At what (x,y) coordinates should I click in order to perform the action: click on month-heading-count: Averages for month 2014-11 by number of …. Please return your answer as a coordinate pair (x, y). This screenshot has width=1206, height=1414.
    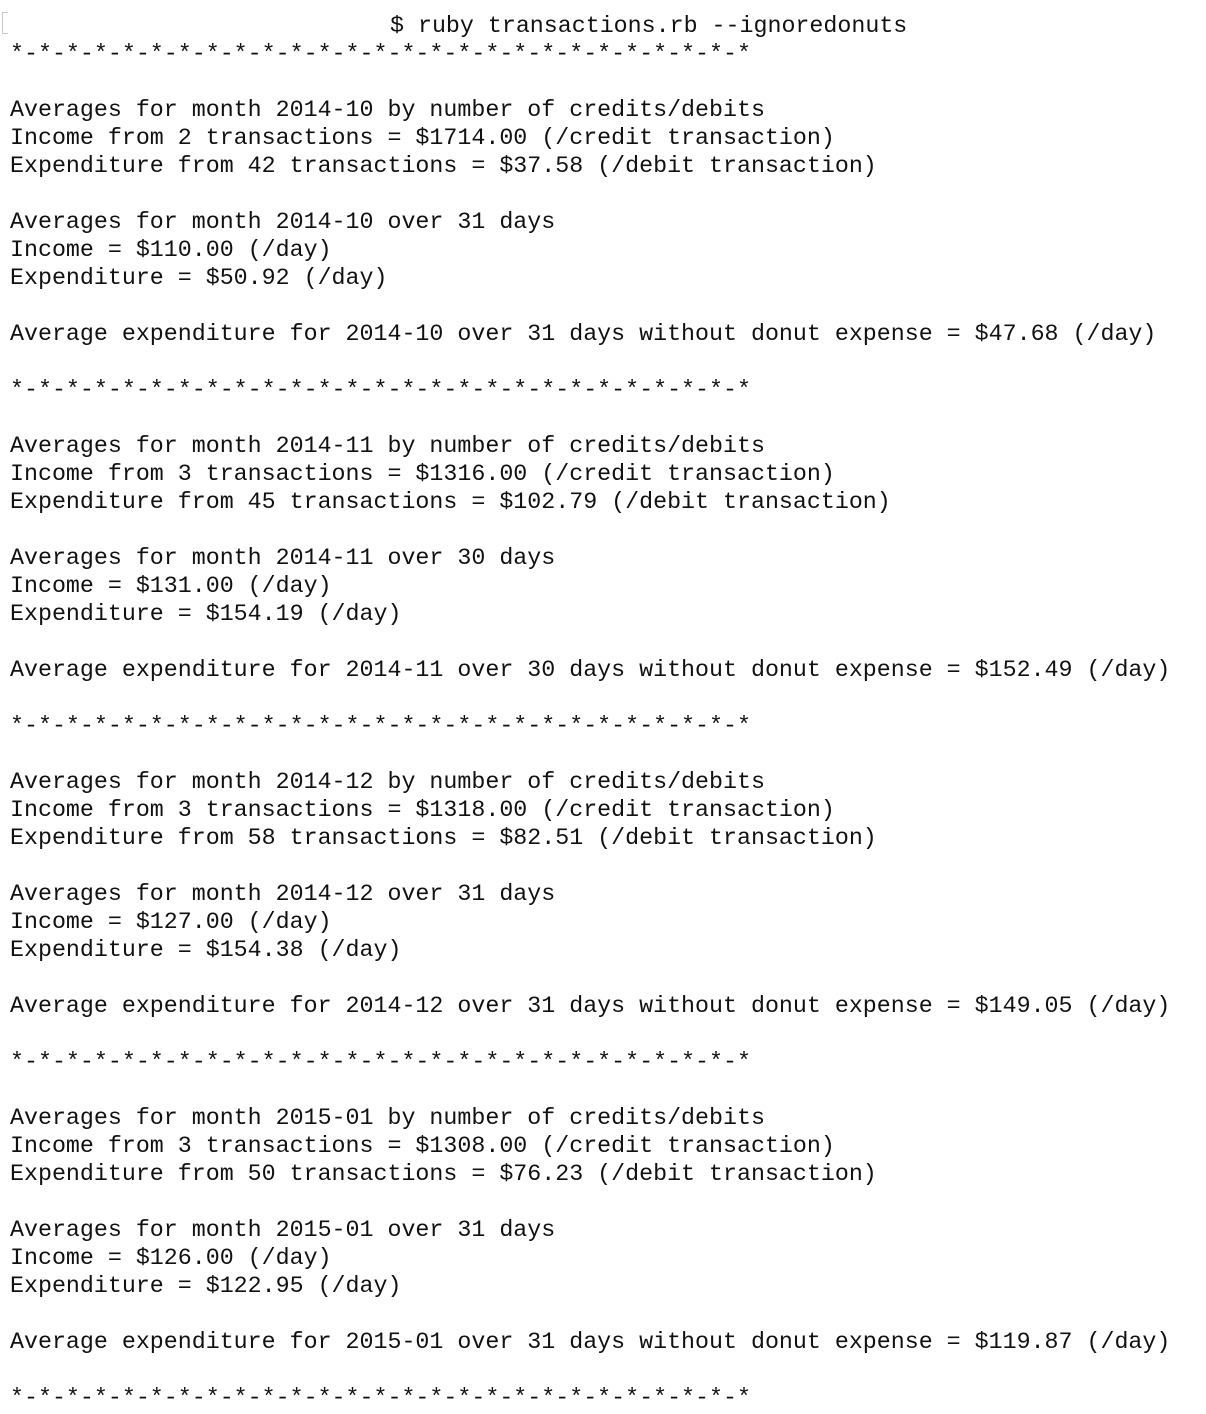
    Looking at the image, I should click on (387, 446).